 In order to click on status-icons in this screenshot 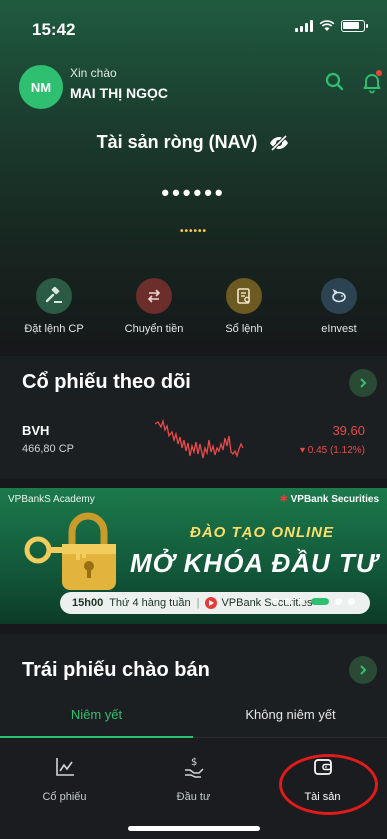, I will do `click(331, 26)`.